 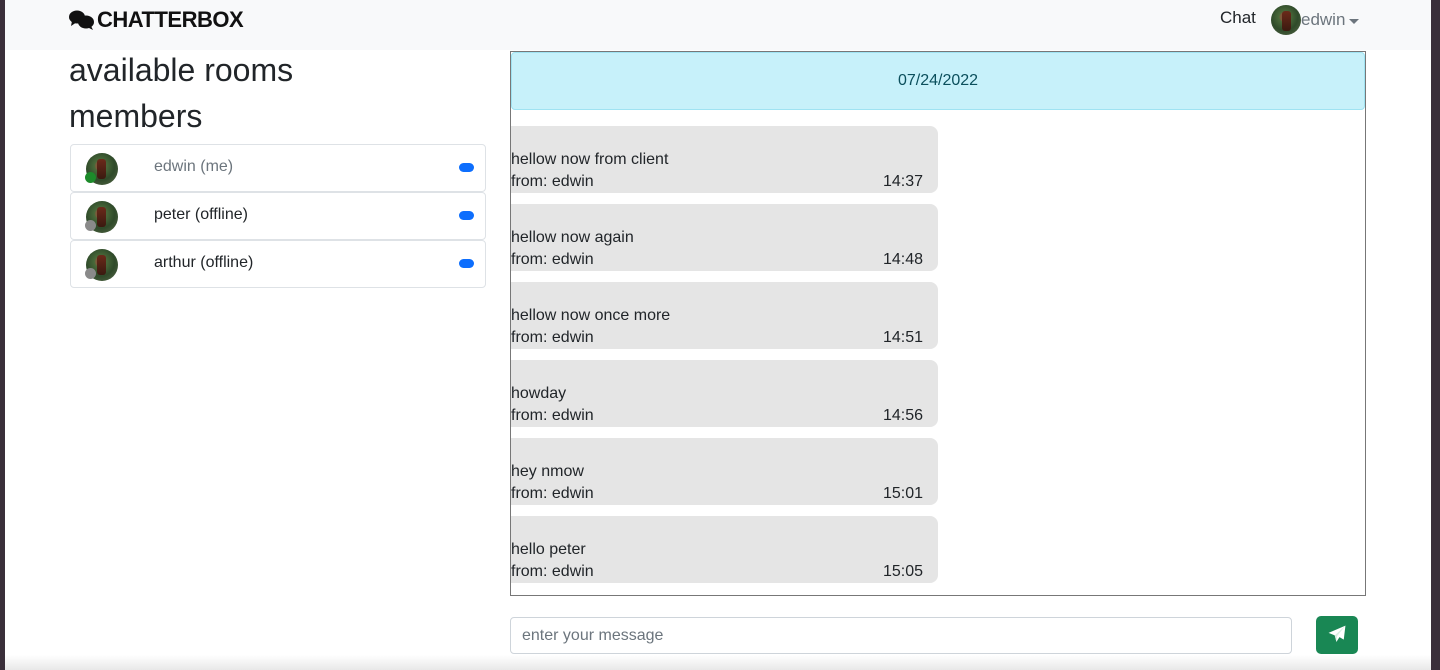 I want to click on user-name: edwin, so click(x=1323, y=19).